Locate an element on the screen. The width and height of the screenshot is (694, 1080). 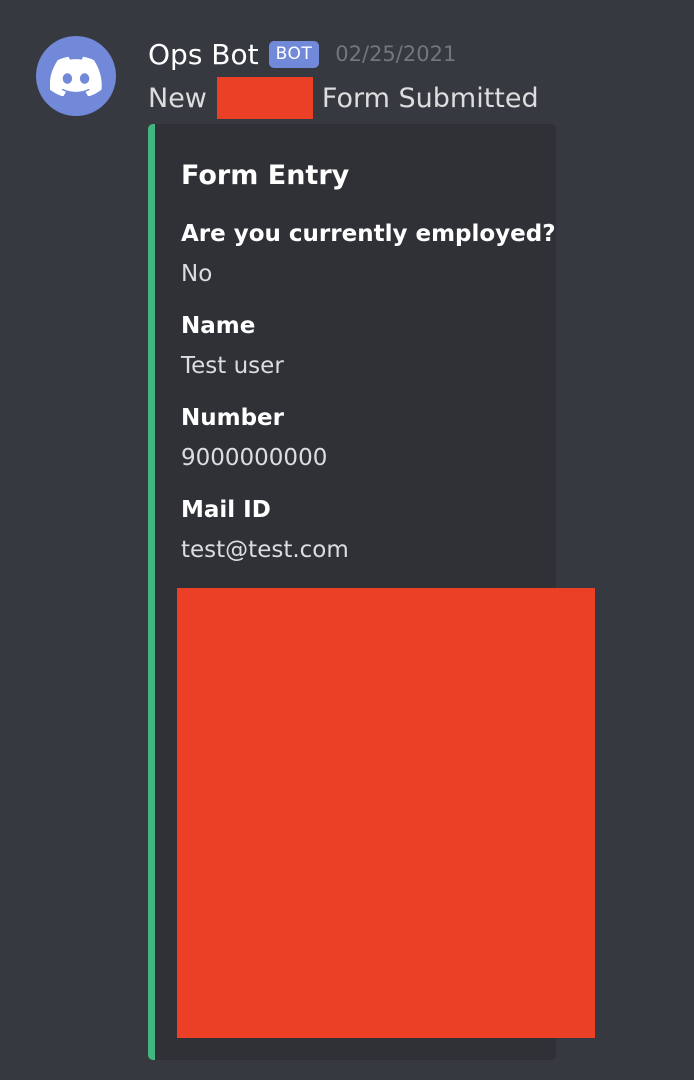
message-timestamp: 02/25/2021 is located at coordinates (396, 54).